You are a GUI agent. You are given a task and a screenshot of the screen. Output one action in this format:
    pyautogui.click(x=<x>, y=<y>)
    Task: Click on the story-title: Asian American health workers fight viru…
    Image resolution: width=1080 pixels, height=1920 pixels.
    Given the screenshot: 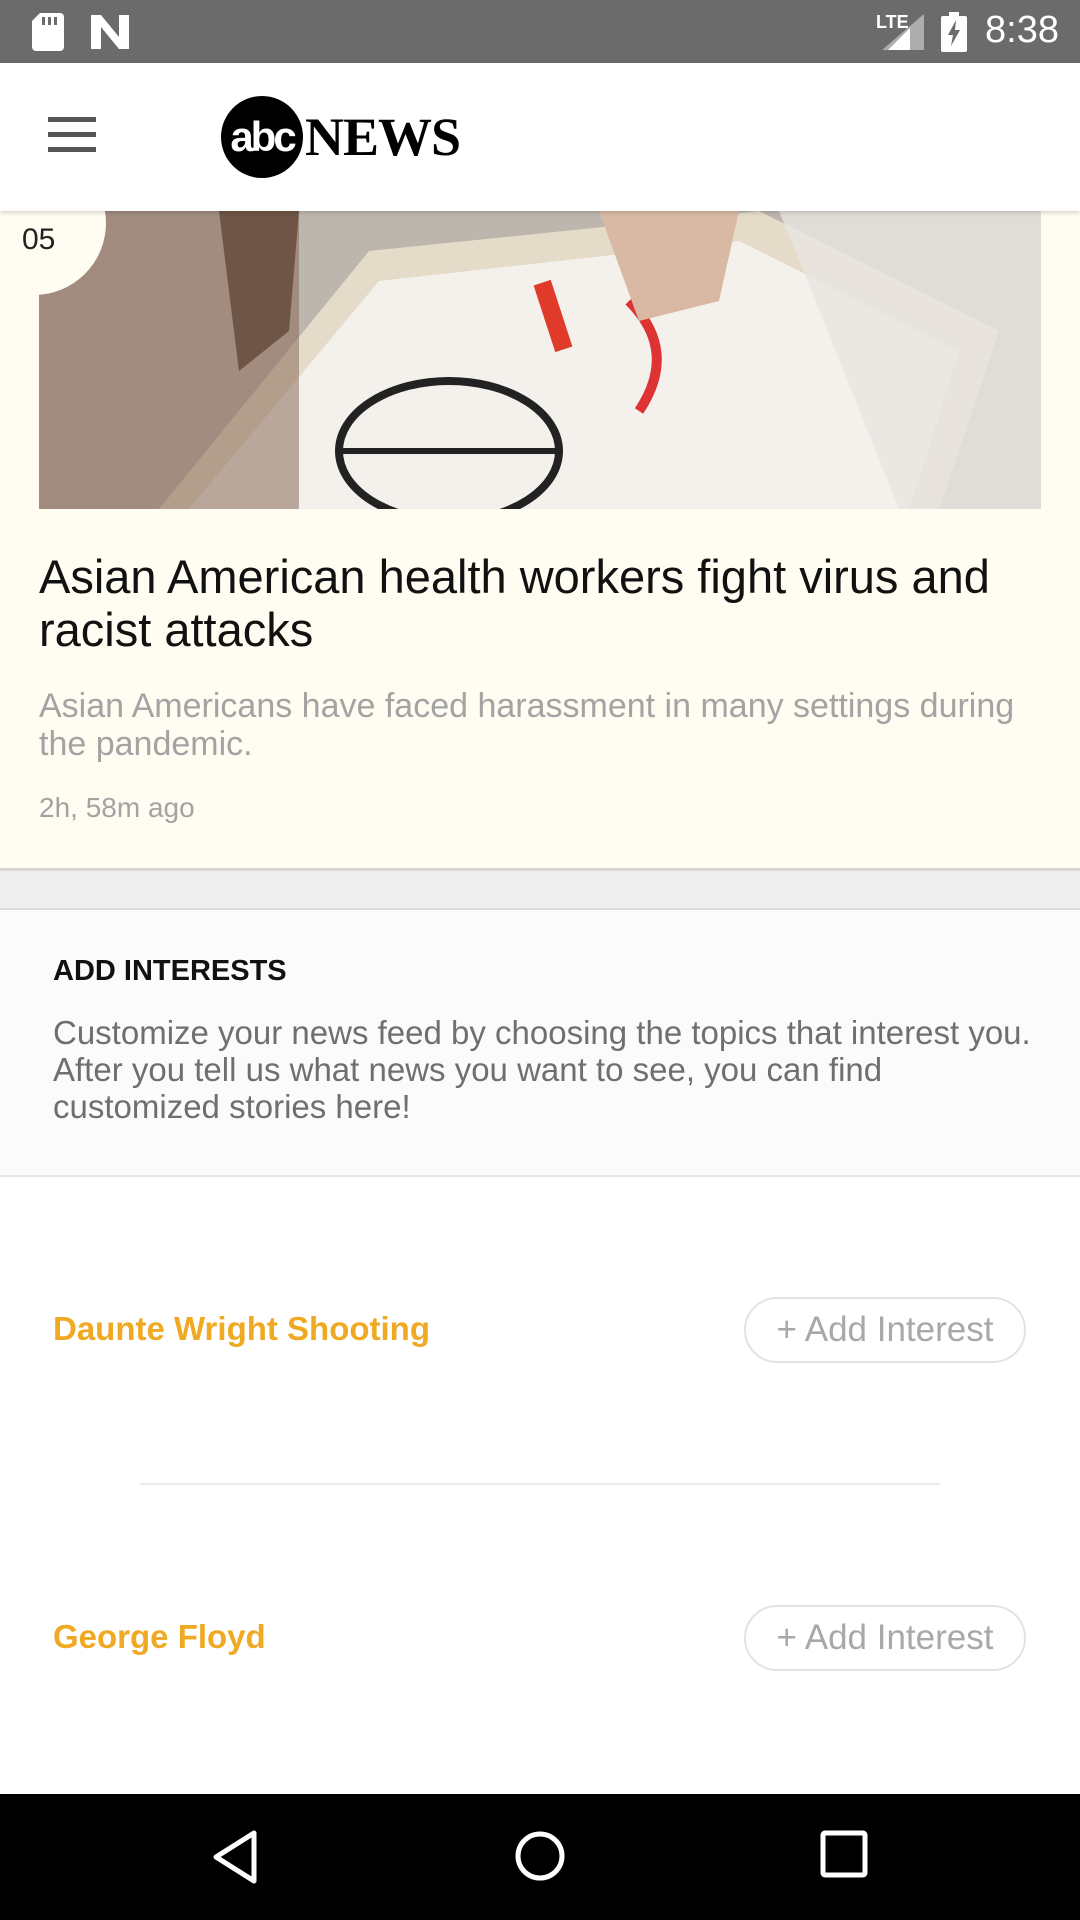 What is the action you would take?
    pyautogui.click(x=539, y=603)
    